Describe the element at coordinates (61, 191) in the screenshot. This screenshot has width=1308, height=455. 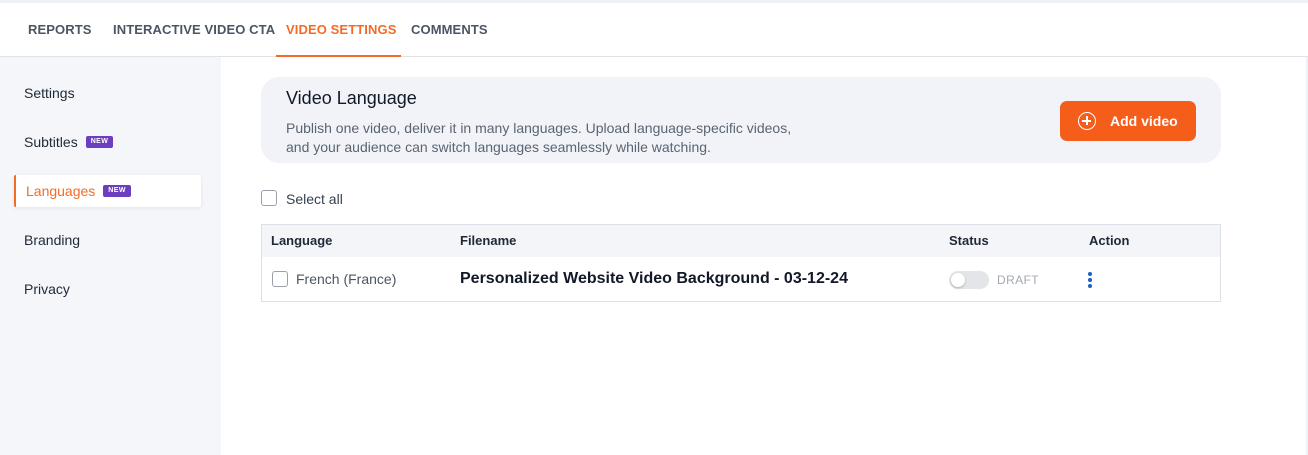
I see `sidebar-item-label: Languages` at that location.